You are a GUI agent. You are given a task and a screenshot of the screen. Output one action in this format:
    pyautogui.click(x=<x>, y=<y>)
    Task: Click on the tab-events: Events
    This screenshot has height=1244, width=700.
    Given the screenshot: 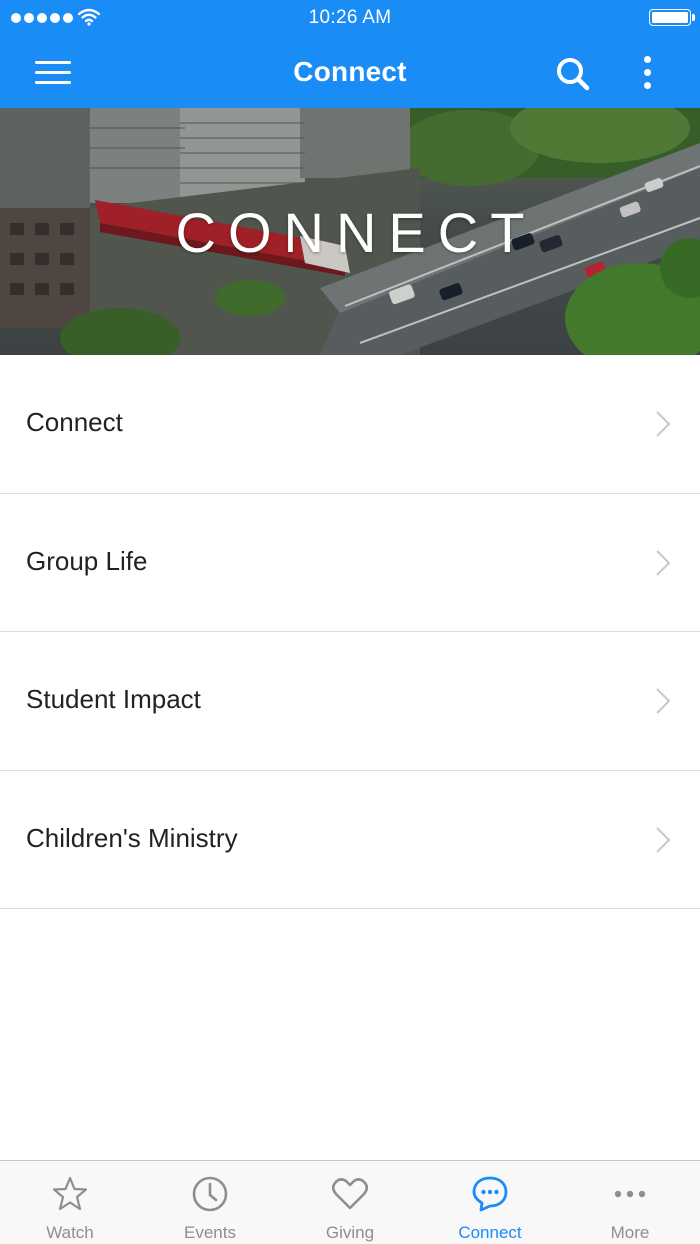 What is the action you would take?
    pyautogui.click(x=210, y=1202)
    